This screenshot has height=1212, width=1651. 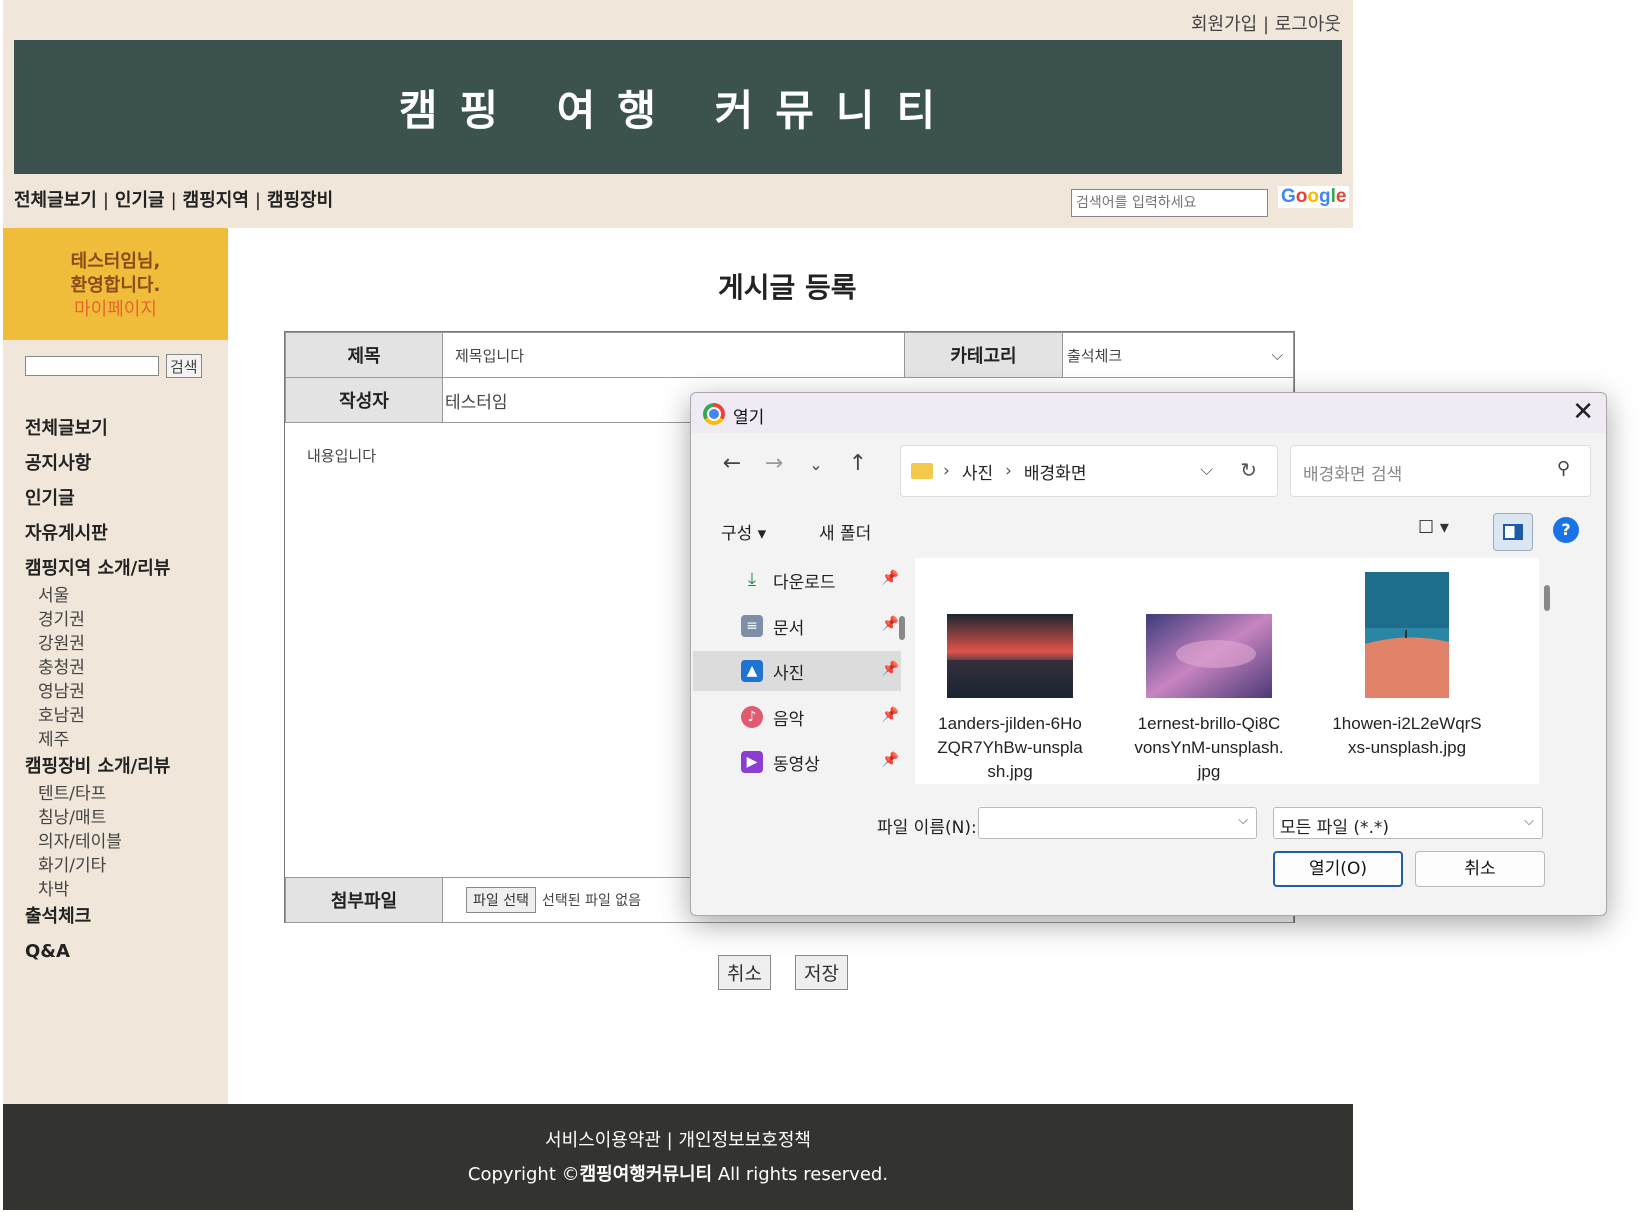 What do you see at coordinates (1480, 869) in the screenshot?
I see `dialog-cancel-button: 취소` at bounding box center [1480, 869].